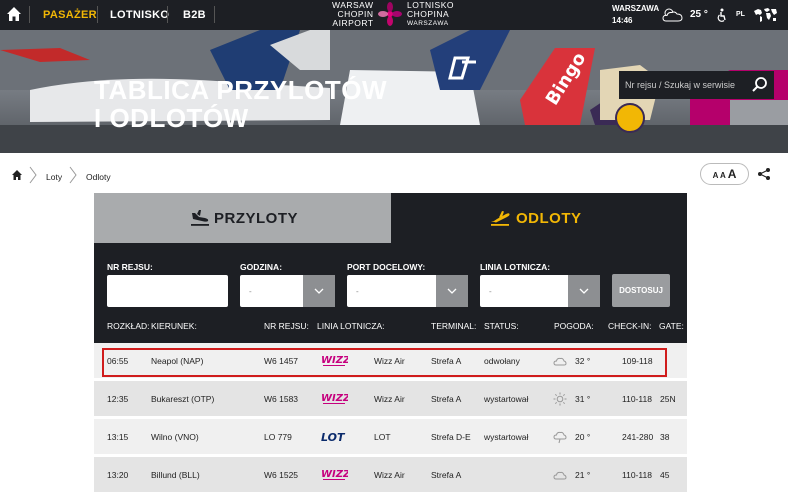 The width and height of the screenshot is (788, 494). I want to click on flight-number: W6 1583, so click(281, 399).